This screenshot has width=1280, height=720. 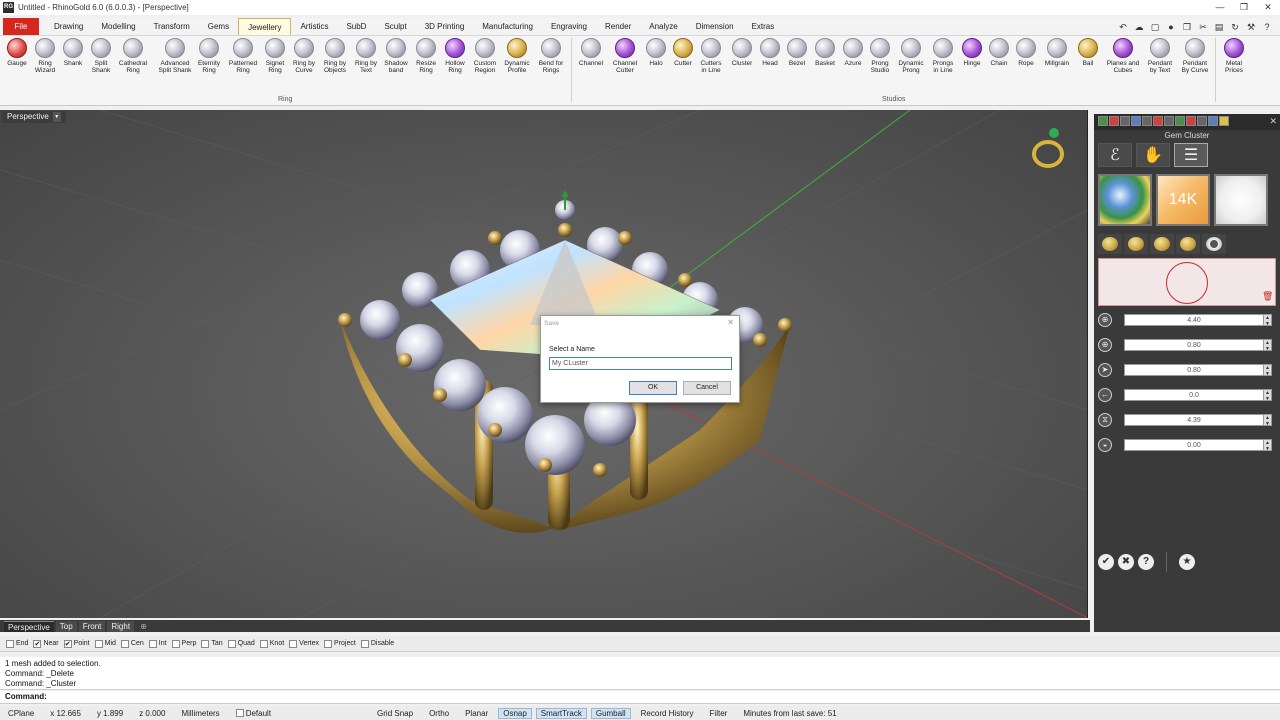 I want to click on panel-tab-hand: ✋, so click(x=1153, y=155).